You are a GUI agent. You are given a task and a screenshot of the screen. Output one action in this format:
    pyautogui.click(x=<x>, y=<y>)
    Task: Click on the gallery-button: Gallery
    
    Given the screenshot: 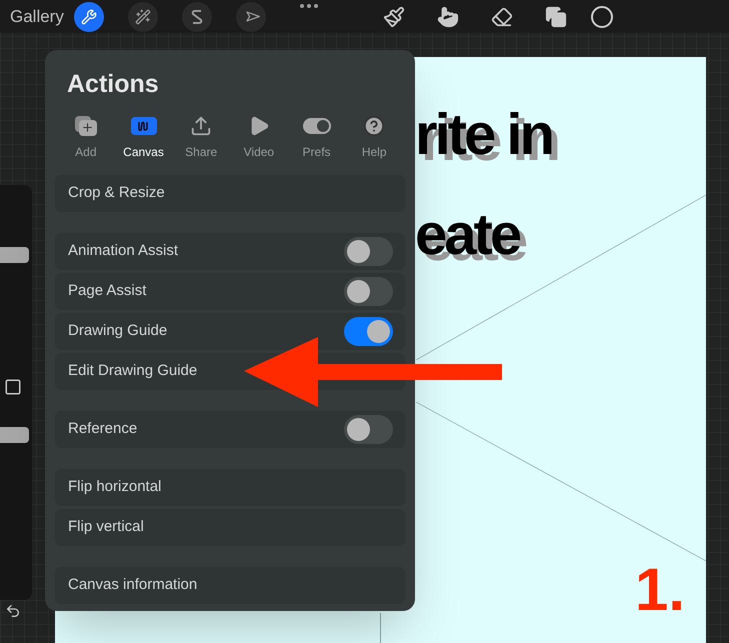 What is the action you would take?
    pyautogui.click(x=37, y=17)
    